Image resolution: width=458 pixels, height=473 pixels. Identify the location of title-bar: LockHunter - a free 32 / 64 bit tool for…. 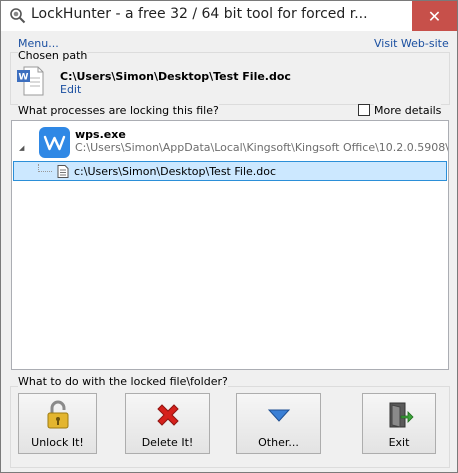
(229, 16).